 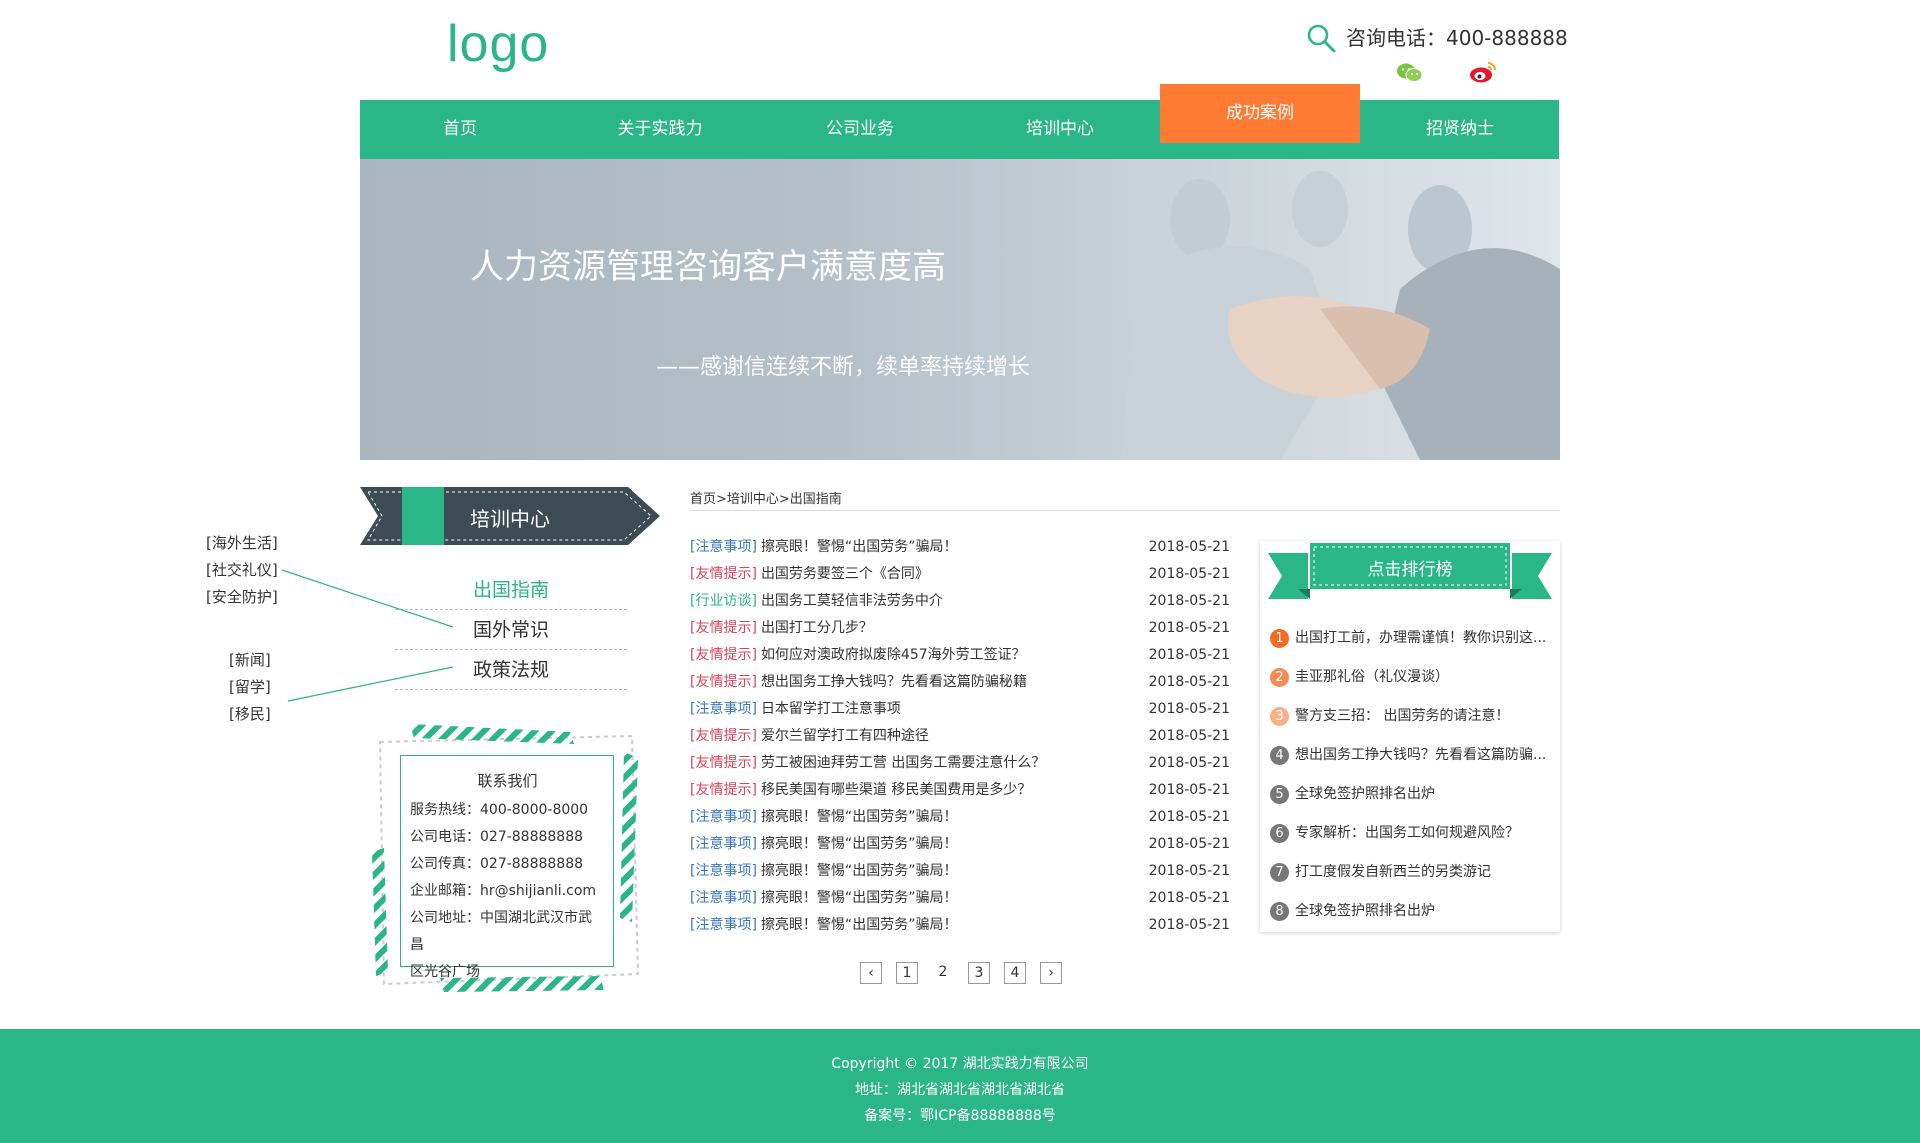 I want to click on nav-cases: 成功案例, so click(x=1260, y=113).